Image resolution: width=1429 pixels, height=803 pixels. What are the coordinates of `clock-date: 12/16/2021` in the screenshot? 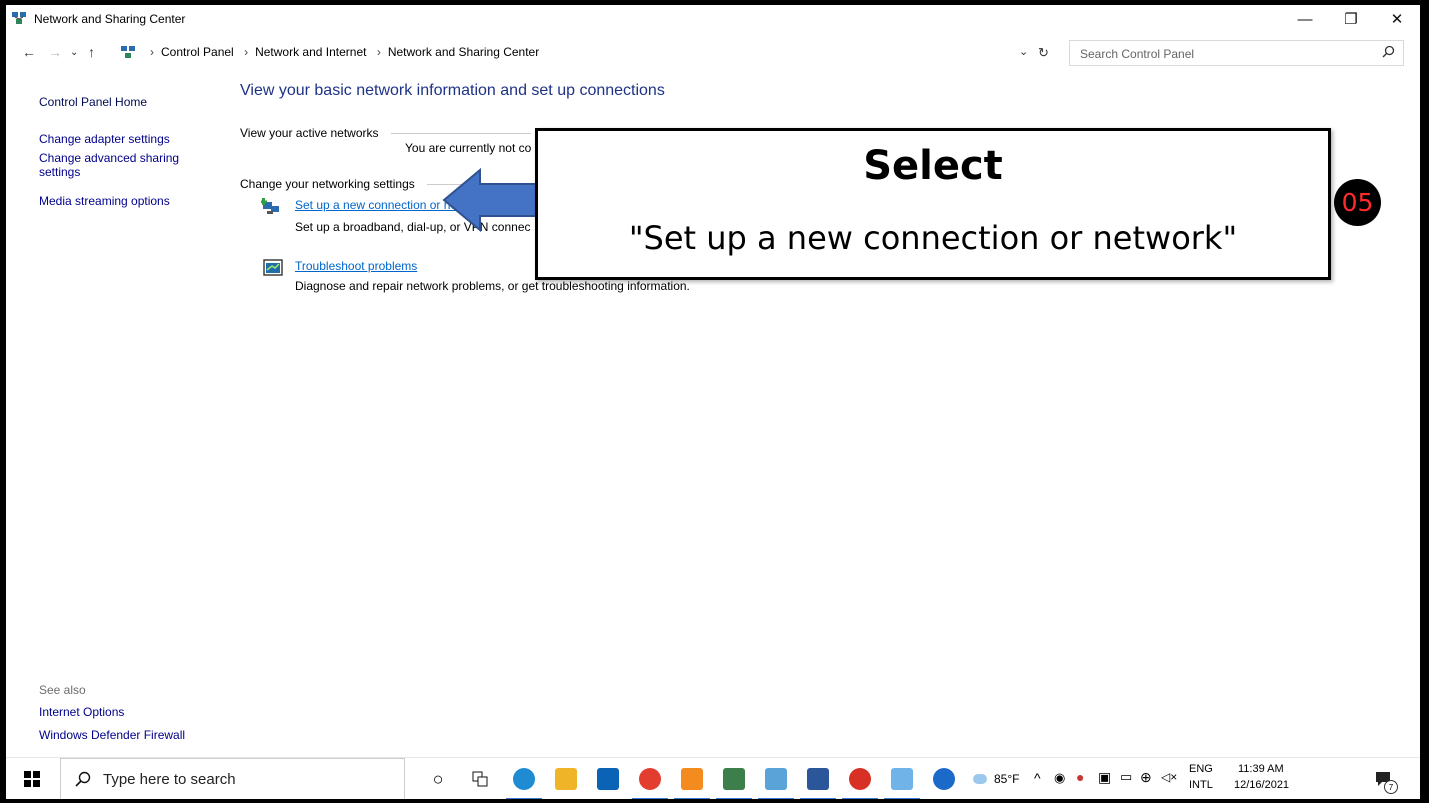 It's located at (1261, 785).